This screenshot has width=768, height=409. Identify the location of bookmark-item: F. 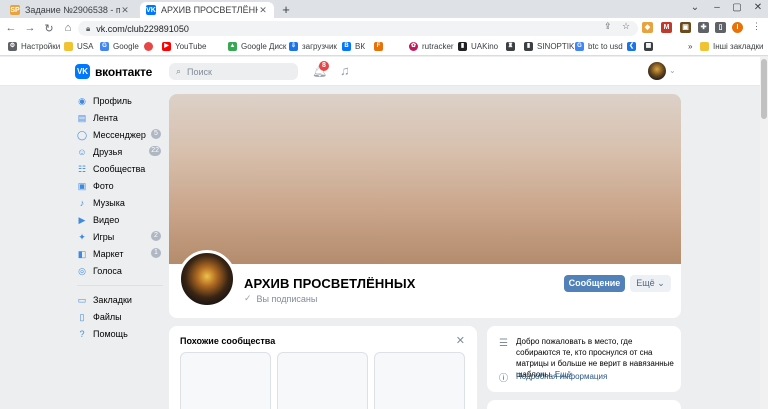
(380, 46).